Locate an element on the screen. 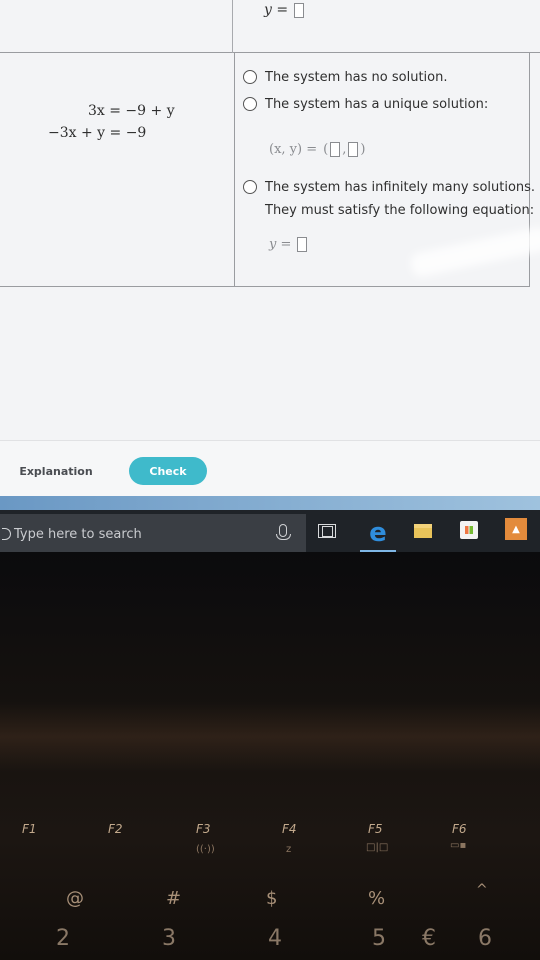 The image size is (540, 960). option-no-solution: The system has no solution. is located at coordinates (345, 77).